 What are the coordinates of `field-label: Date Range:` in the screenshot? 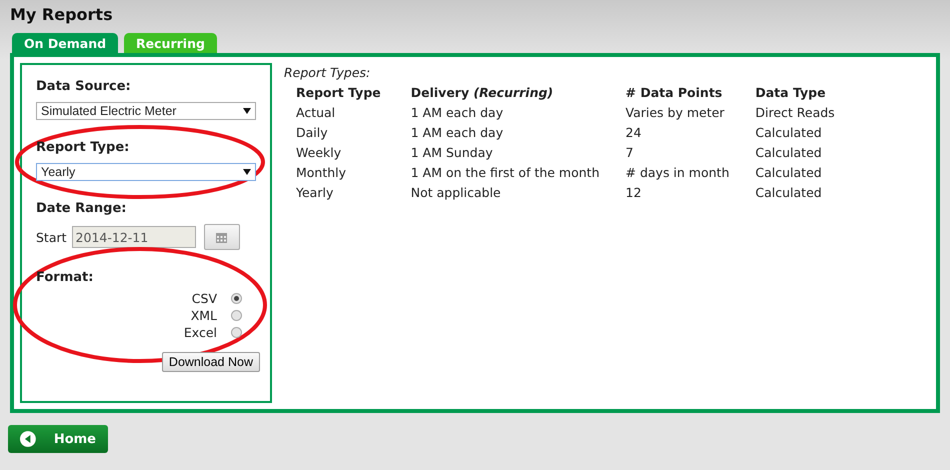 It's located at (82, 208).